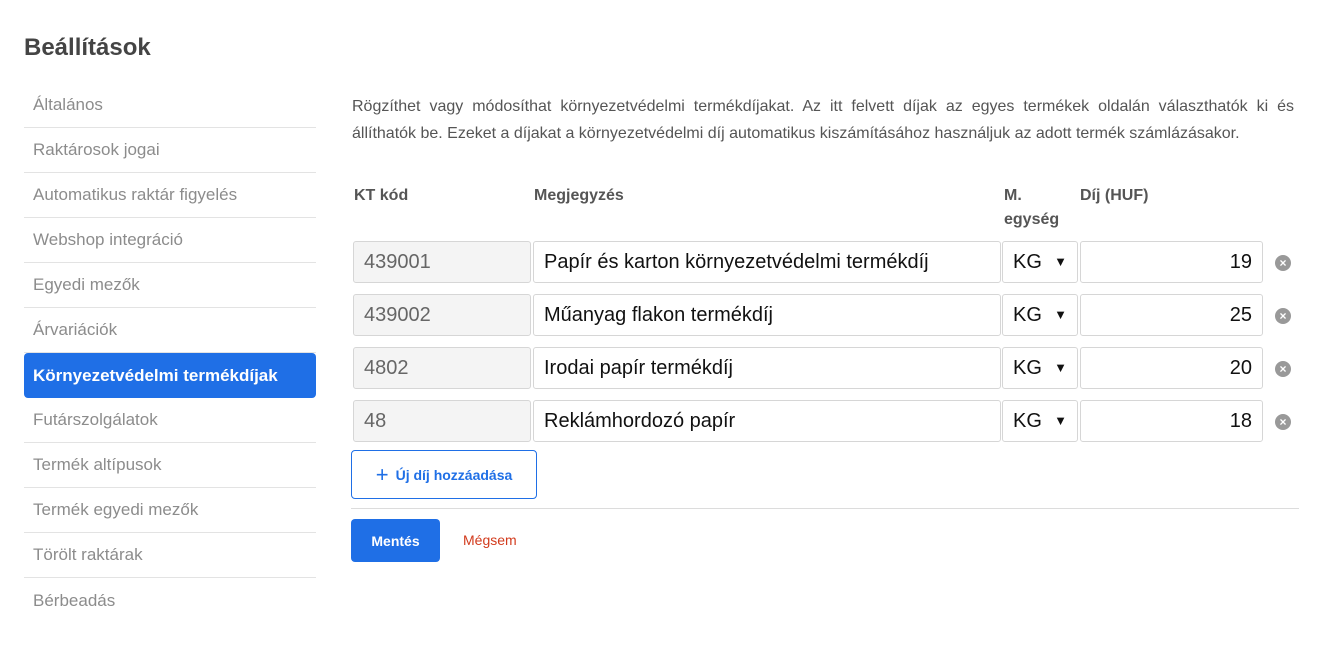  What do you see at coordinates (442, 315) in the screenshot?
I see `code-field: 439002` at bounding box center [442, 315].